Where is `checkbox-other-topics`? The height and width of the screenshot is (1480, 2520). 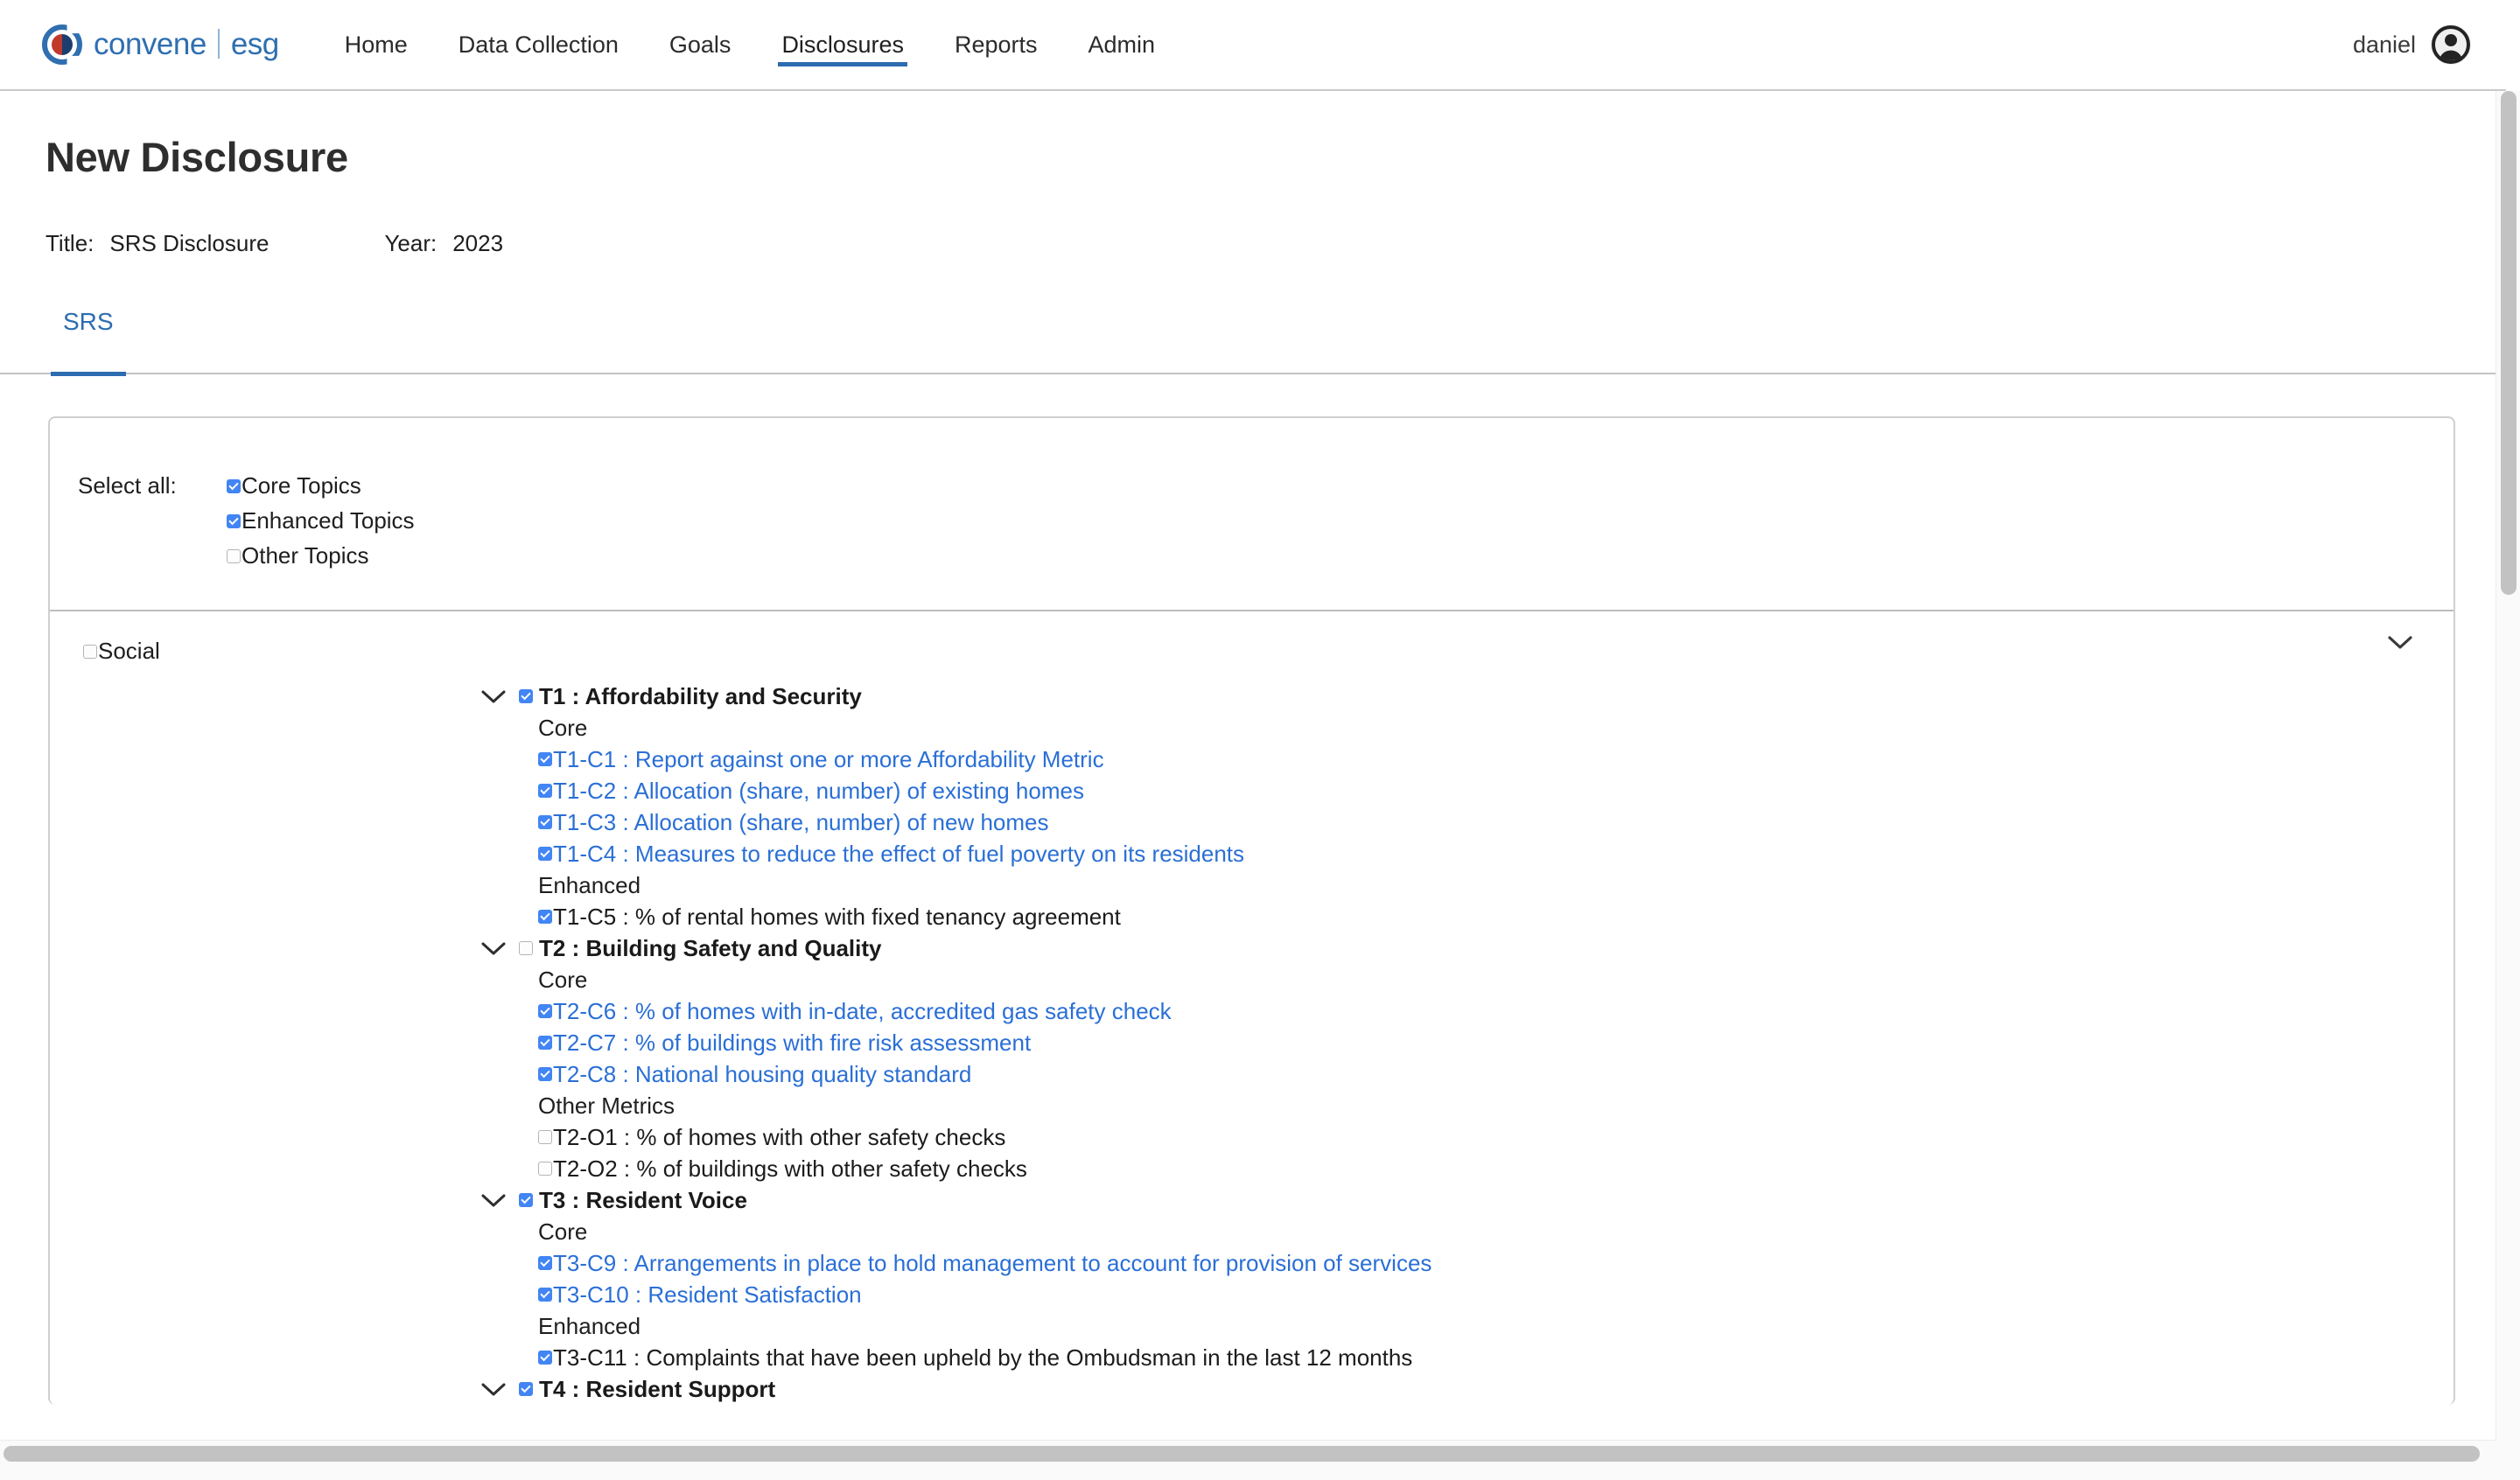
checkbox-other-topics is located at coordinates (234, 556).